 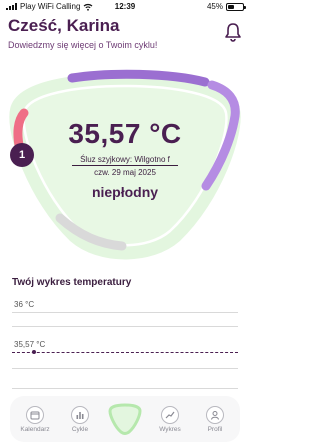 I want to click on battery-percent: 45%, so click(x=214, y=6).